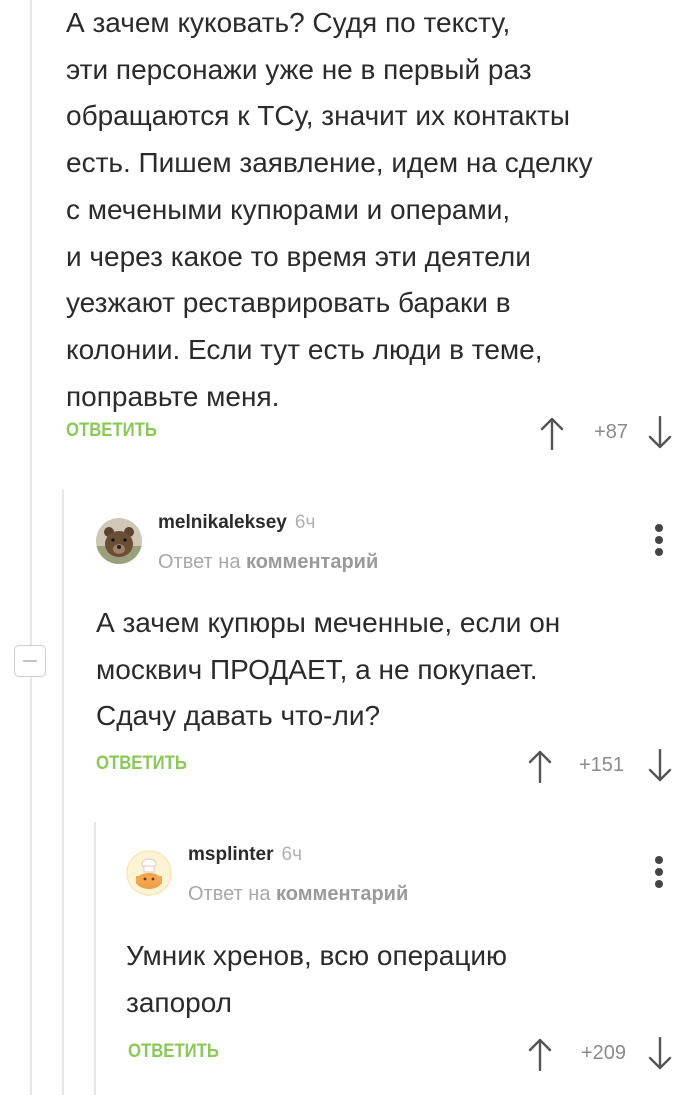 Image resolution: width=700 pixels, height=1095 pixels. What do you see at coordinates (288, 209) in the screenshot?
I see `comment-line: с мечеными купюрами и операми,` at bounding box center [288, 209].